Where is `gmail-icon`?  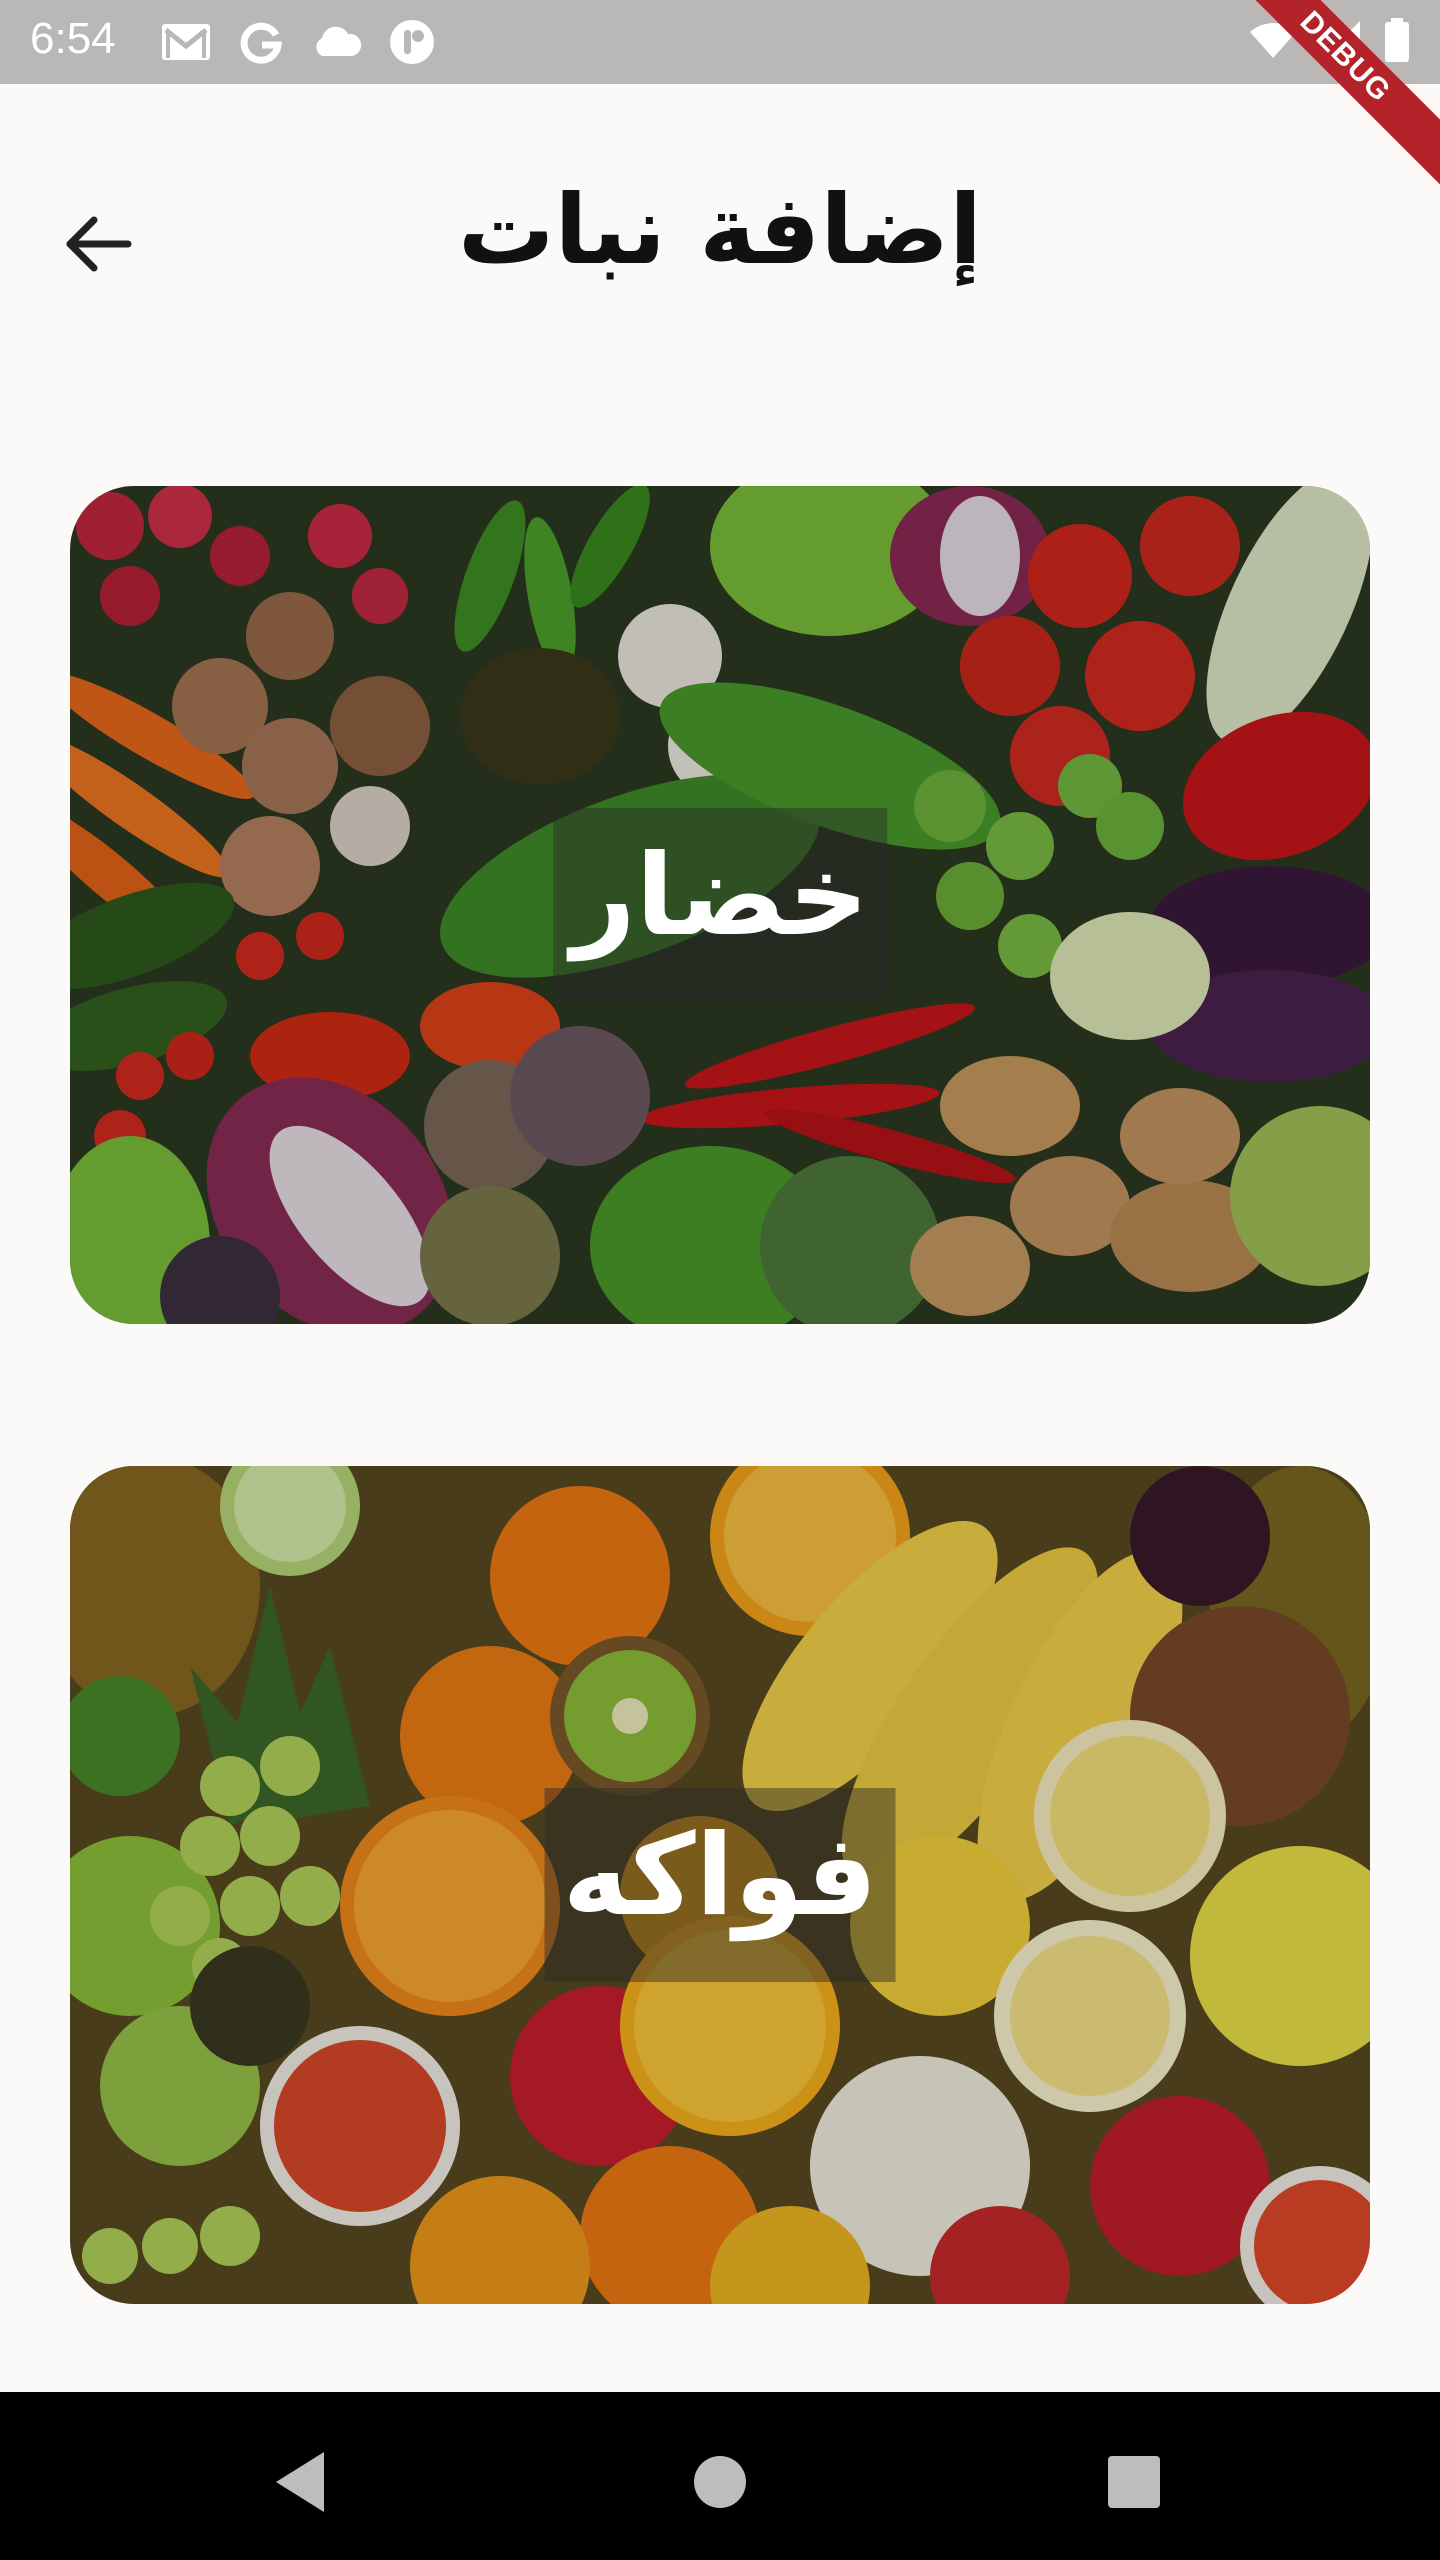
gmail-icon is located at coordinates (186, 42).